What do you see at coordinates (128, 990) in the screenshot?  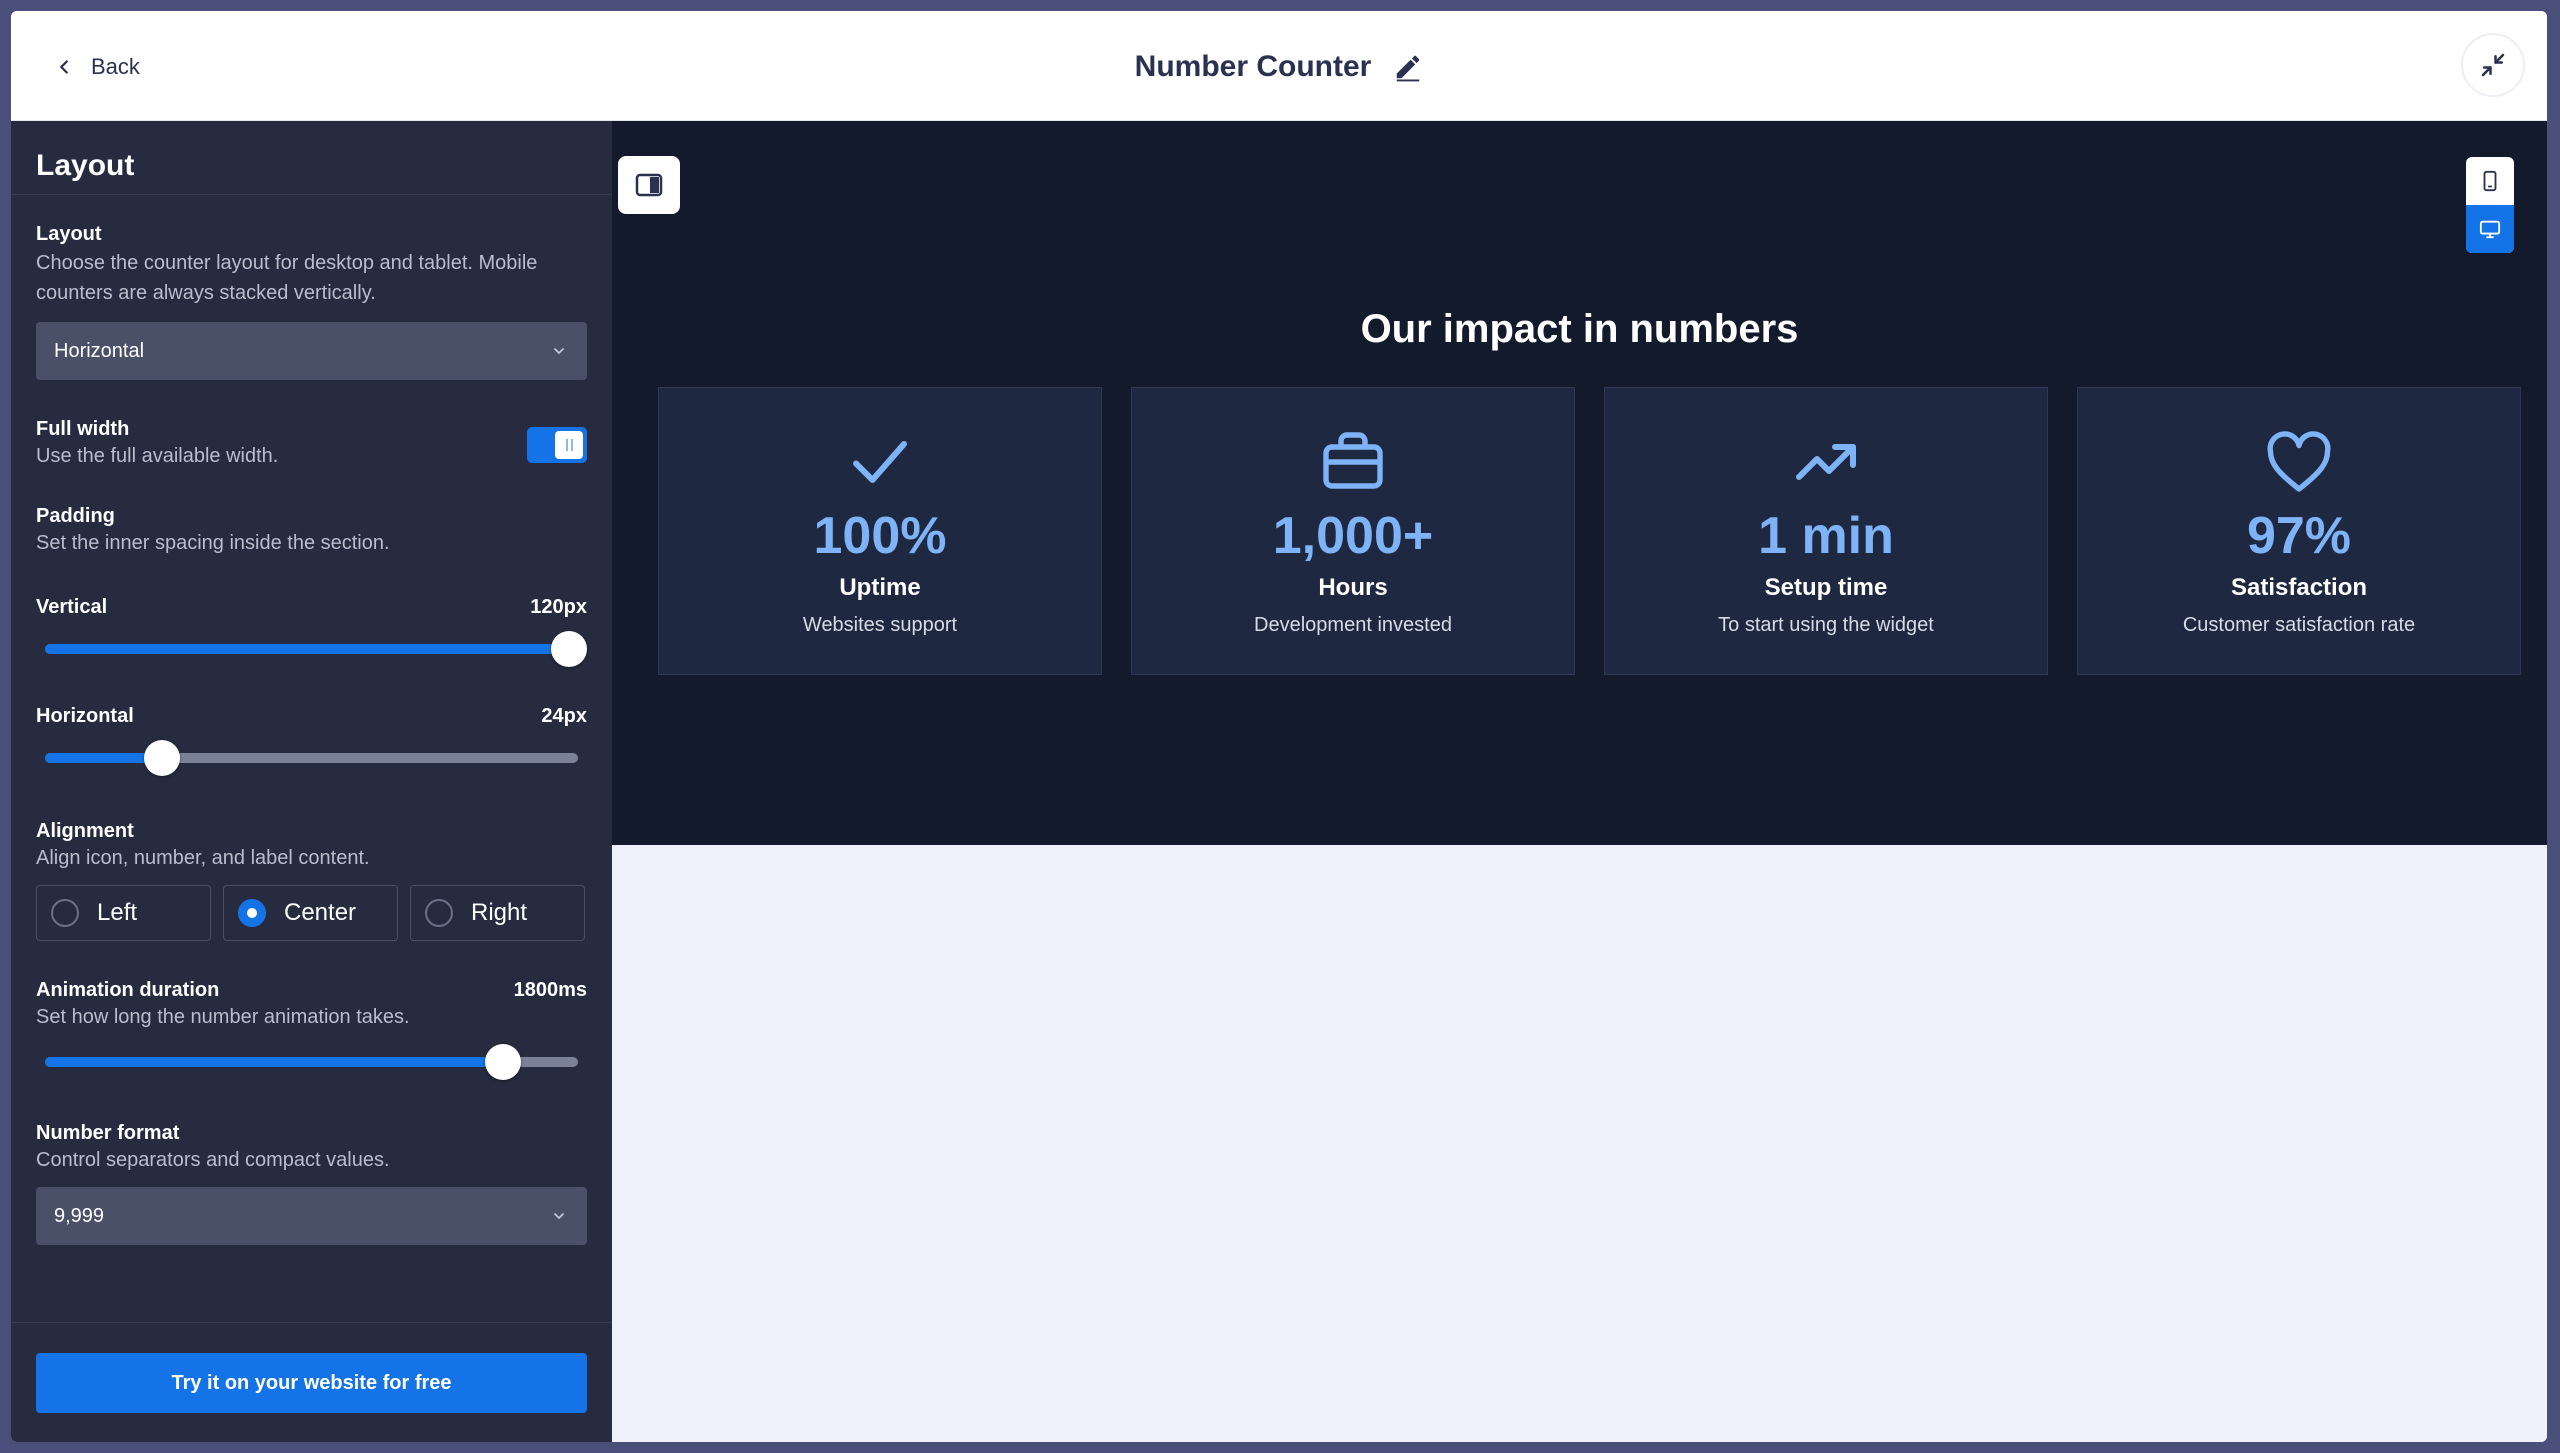 I see `animation-duration-label: Animation duration` at bounding box center [128, 990].